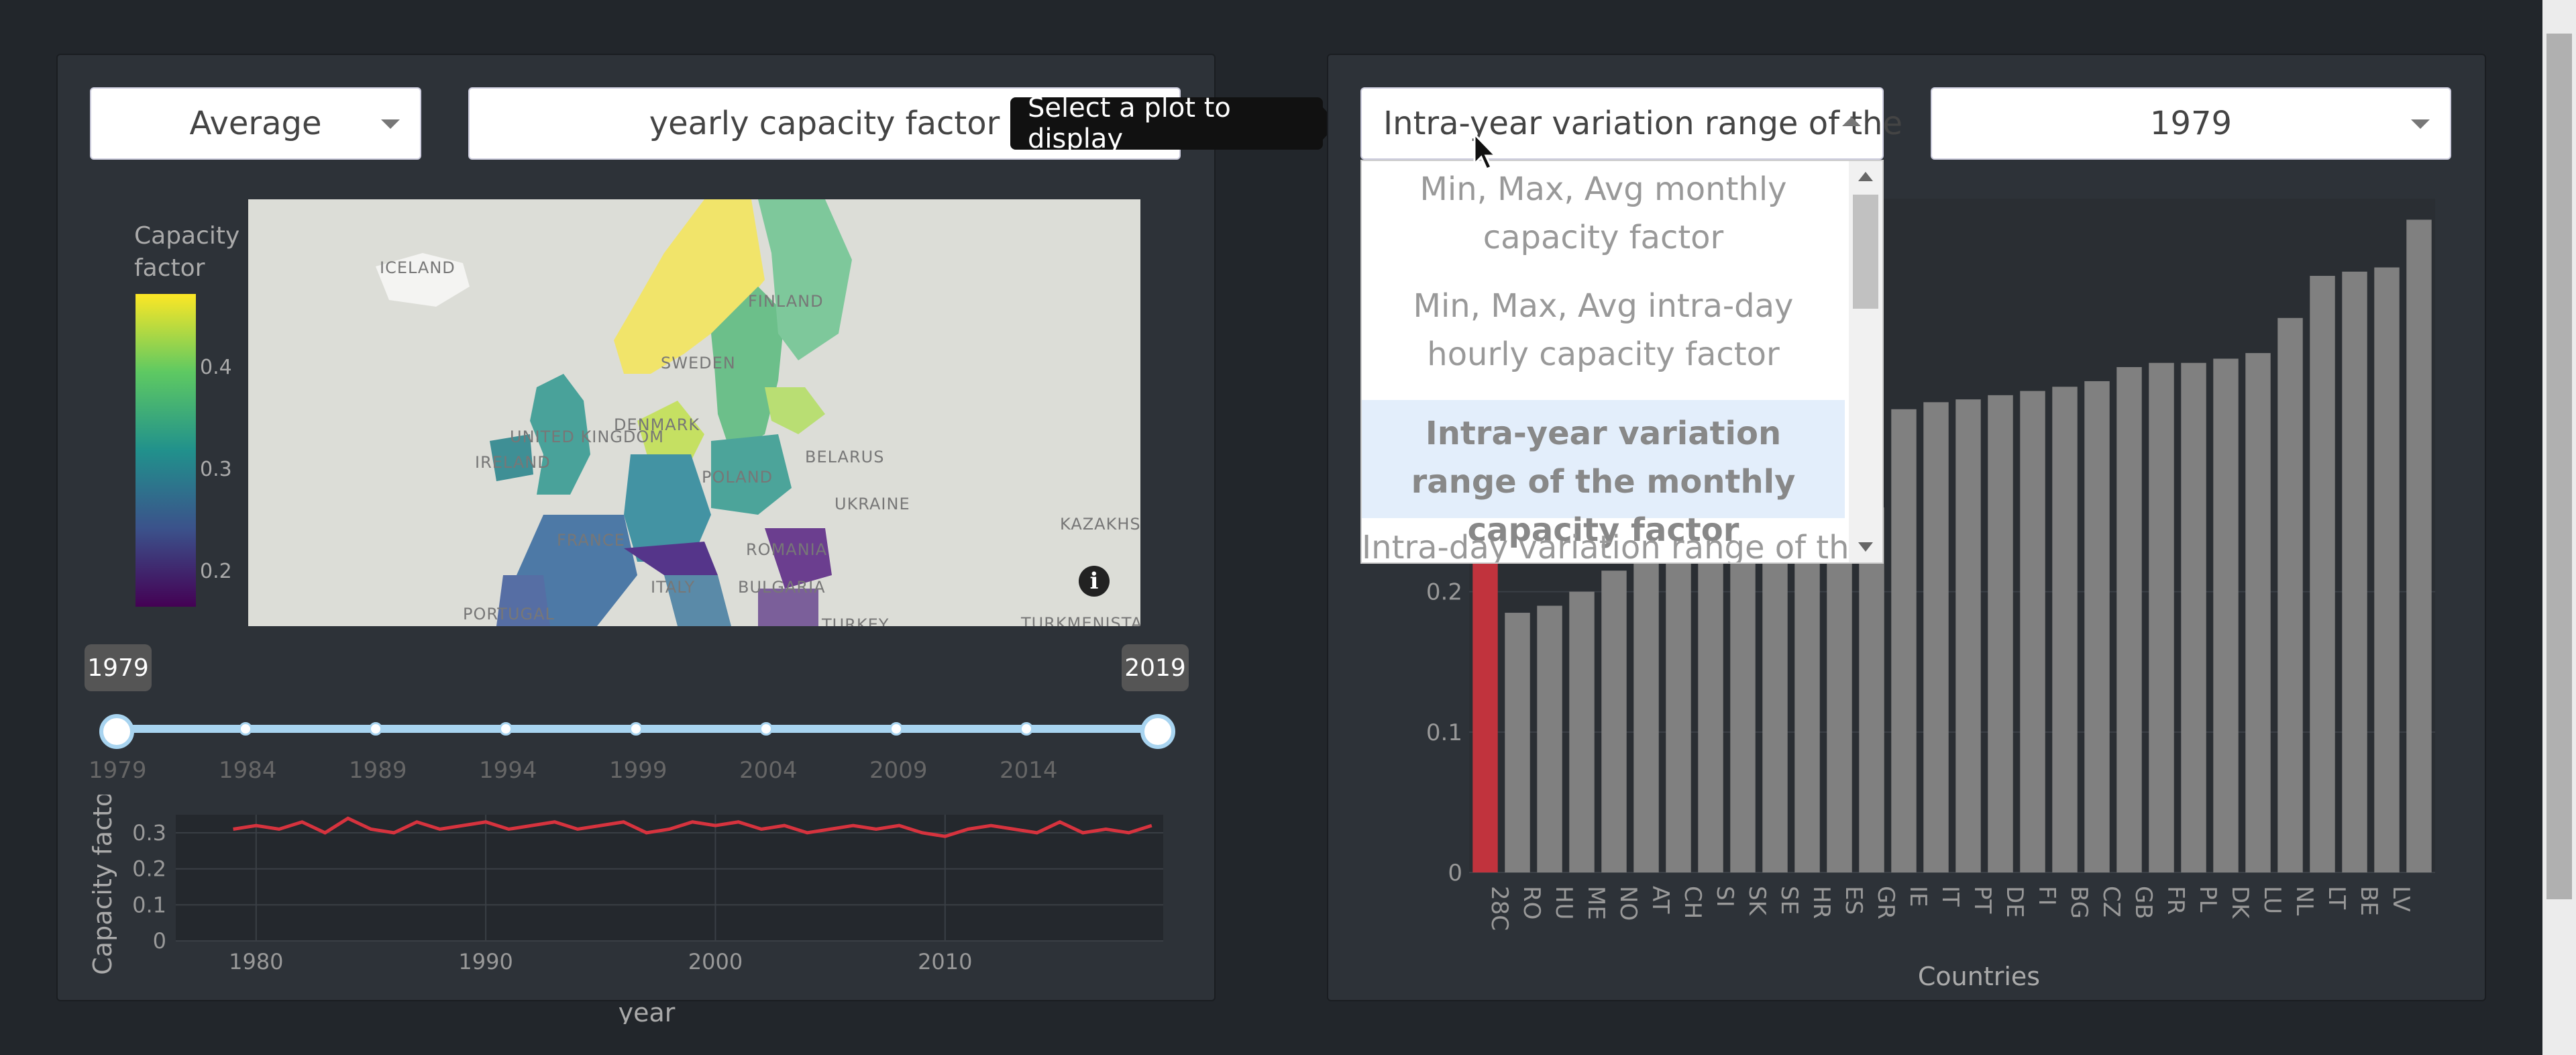 The height and width of the screenshot is (1055, 2576). What do you see at coordinates (1865, 361) in the screenshot?
I see `menu-scrollbar` at bounding box center [1865, 361].